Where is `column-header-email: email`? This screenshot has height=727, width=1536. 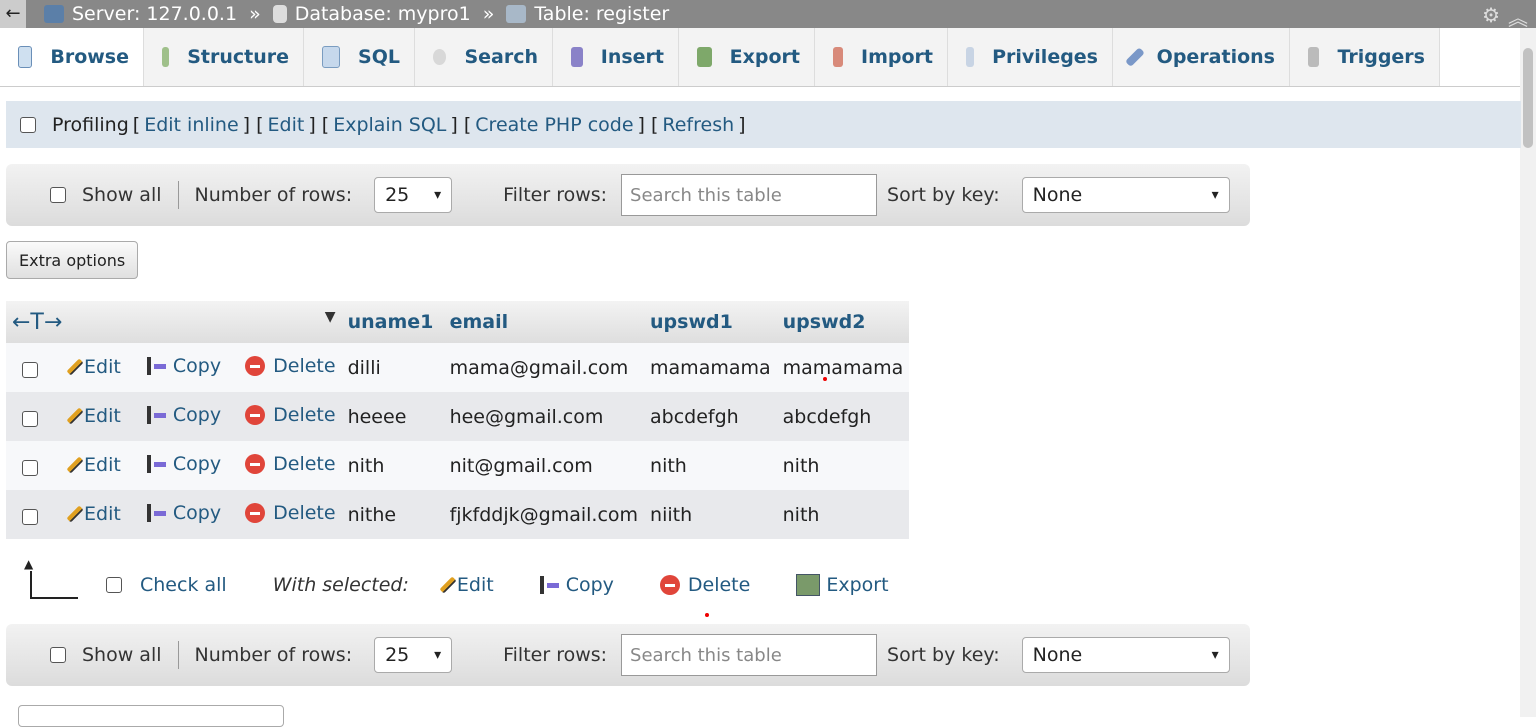
column-header-email: email is located at coordinates (544, 322).